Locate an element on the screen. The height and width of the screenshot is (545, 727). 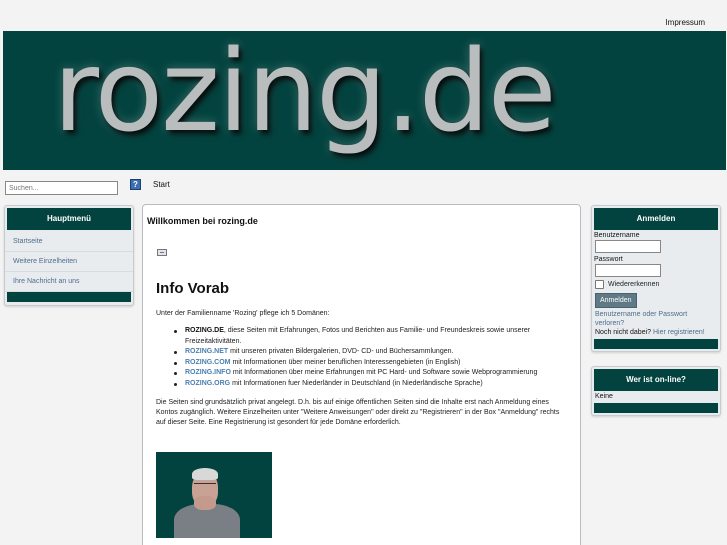
search-input is located at coordinates (61, 188).